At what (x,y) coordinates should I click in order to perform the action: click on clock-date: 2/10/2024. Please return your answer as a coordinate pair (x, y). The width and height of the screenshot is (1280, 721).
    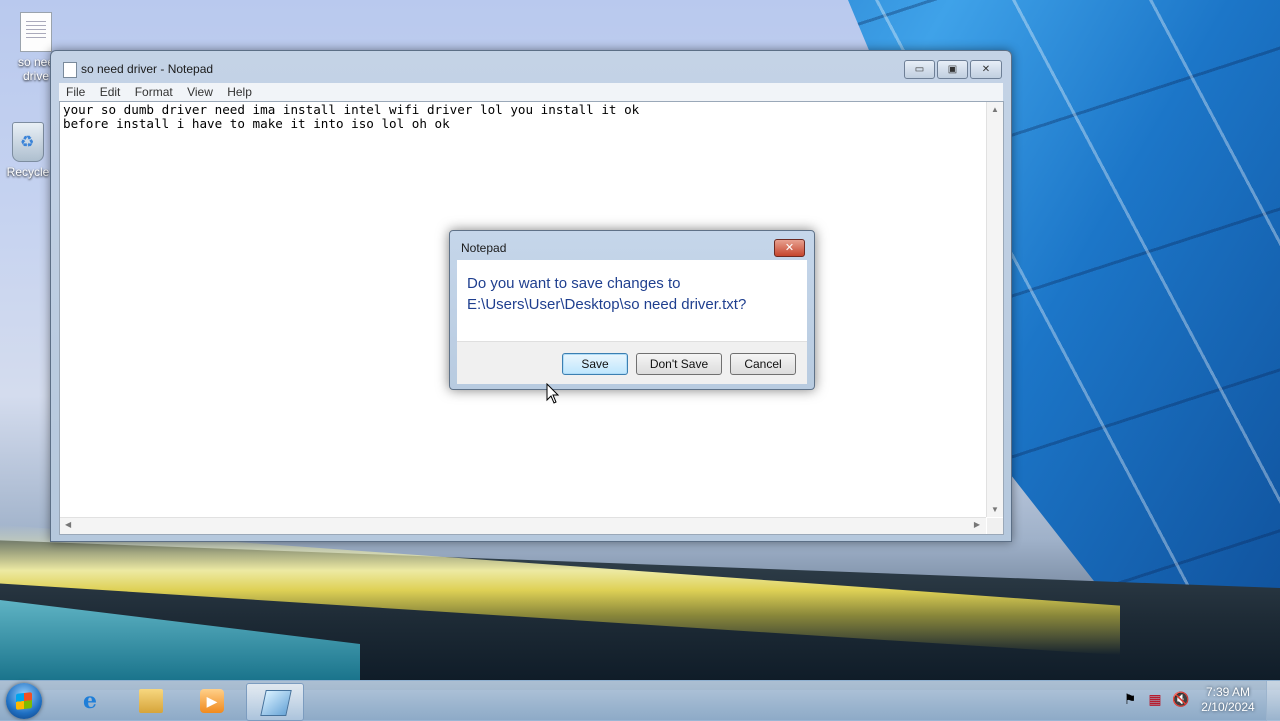
    Looking at the image, I should click on (1228, 707).